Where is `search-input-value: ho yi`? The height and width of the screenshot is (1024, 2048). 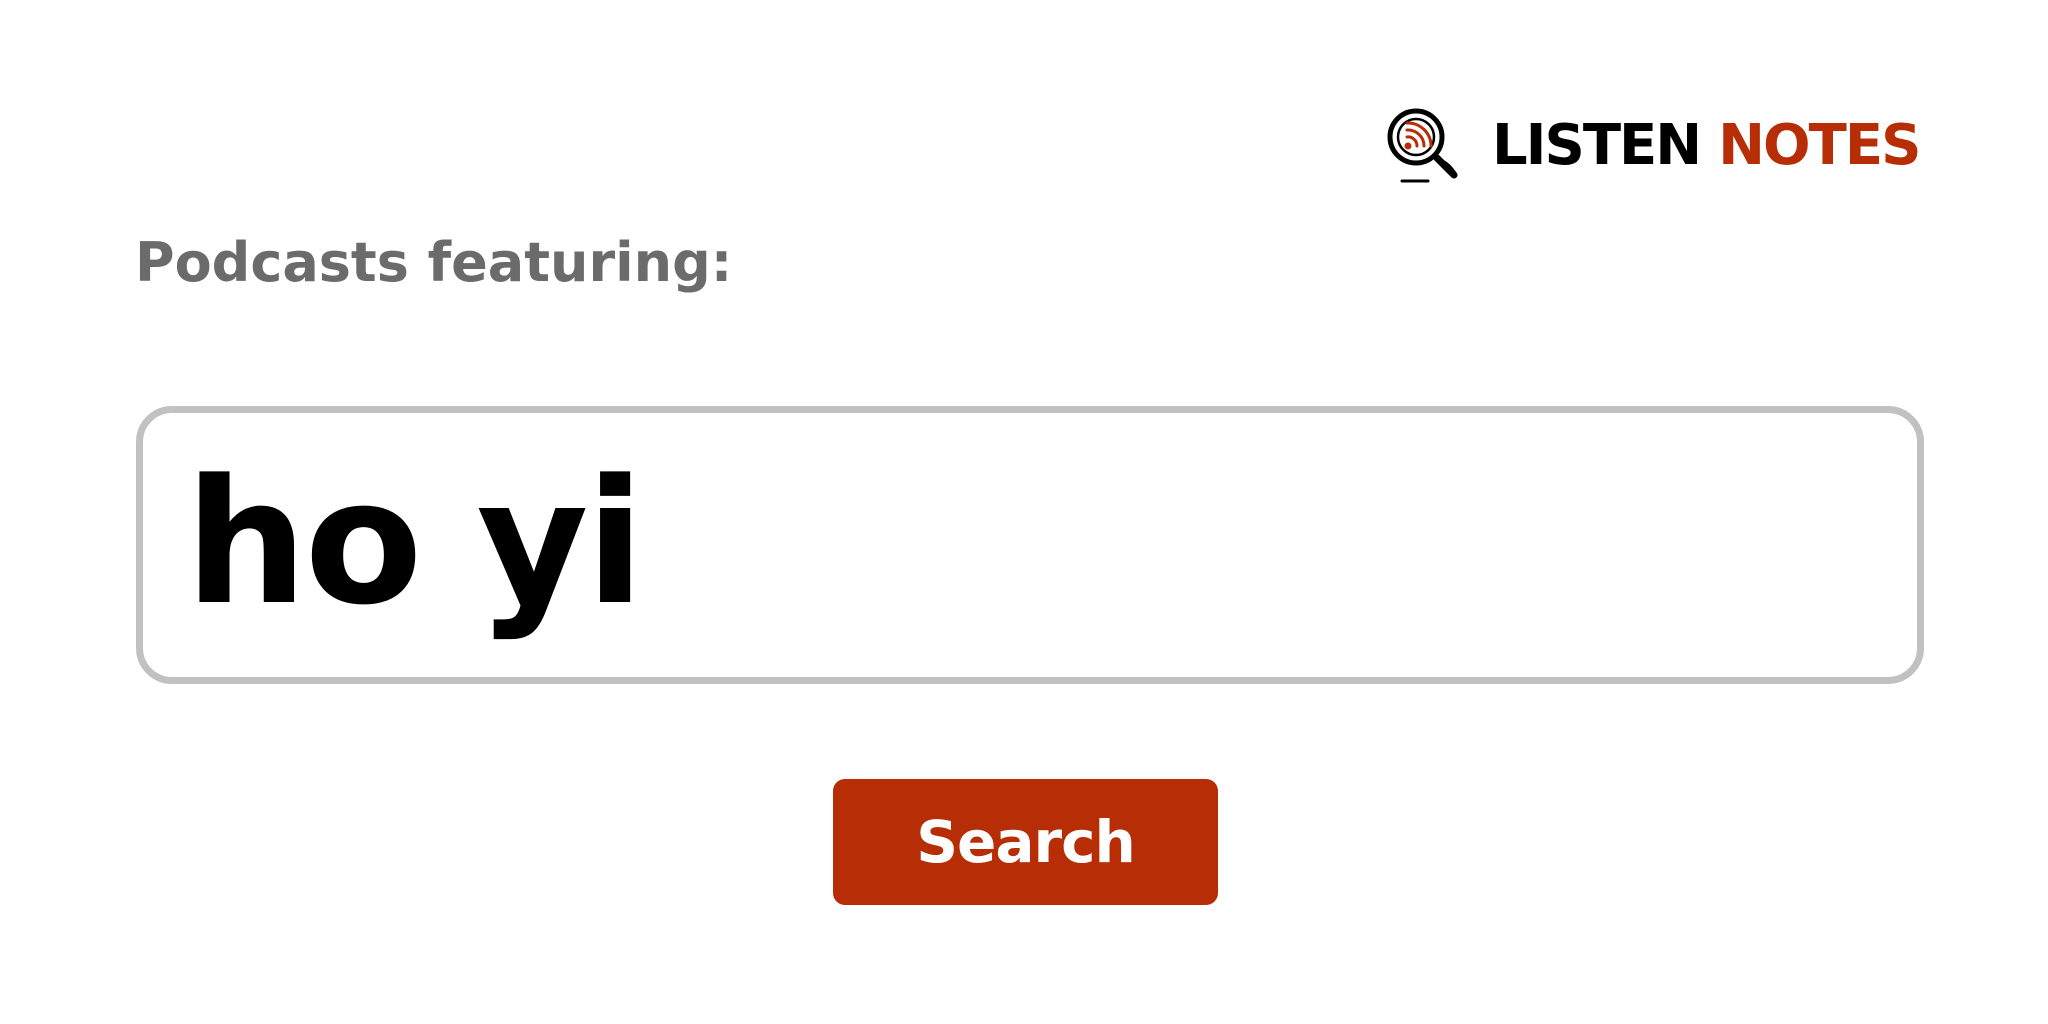 search-input-value: ho yi is located at coordinates (415, 543).